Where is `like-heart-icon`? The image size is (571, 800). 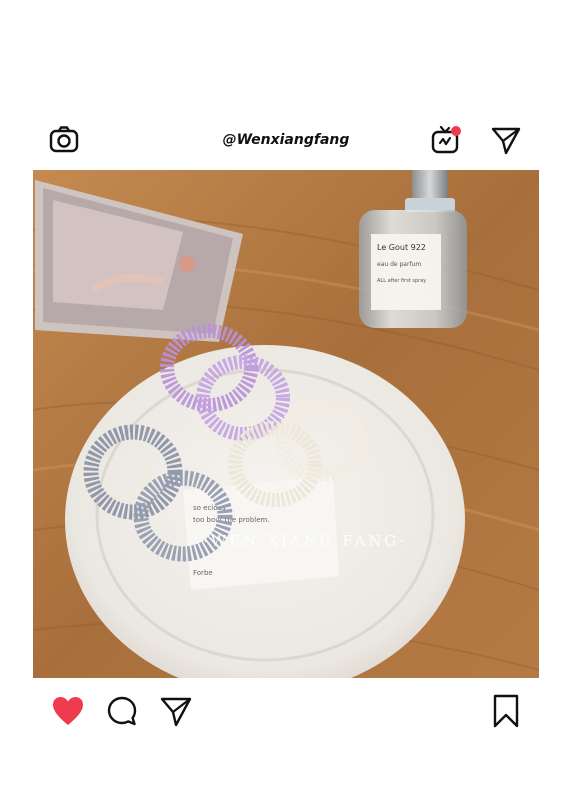
like-heart-icon is located at coordinates (68, 711).